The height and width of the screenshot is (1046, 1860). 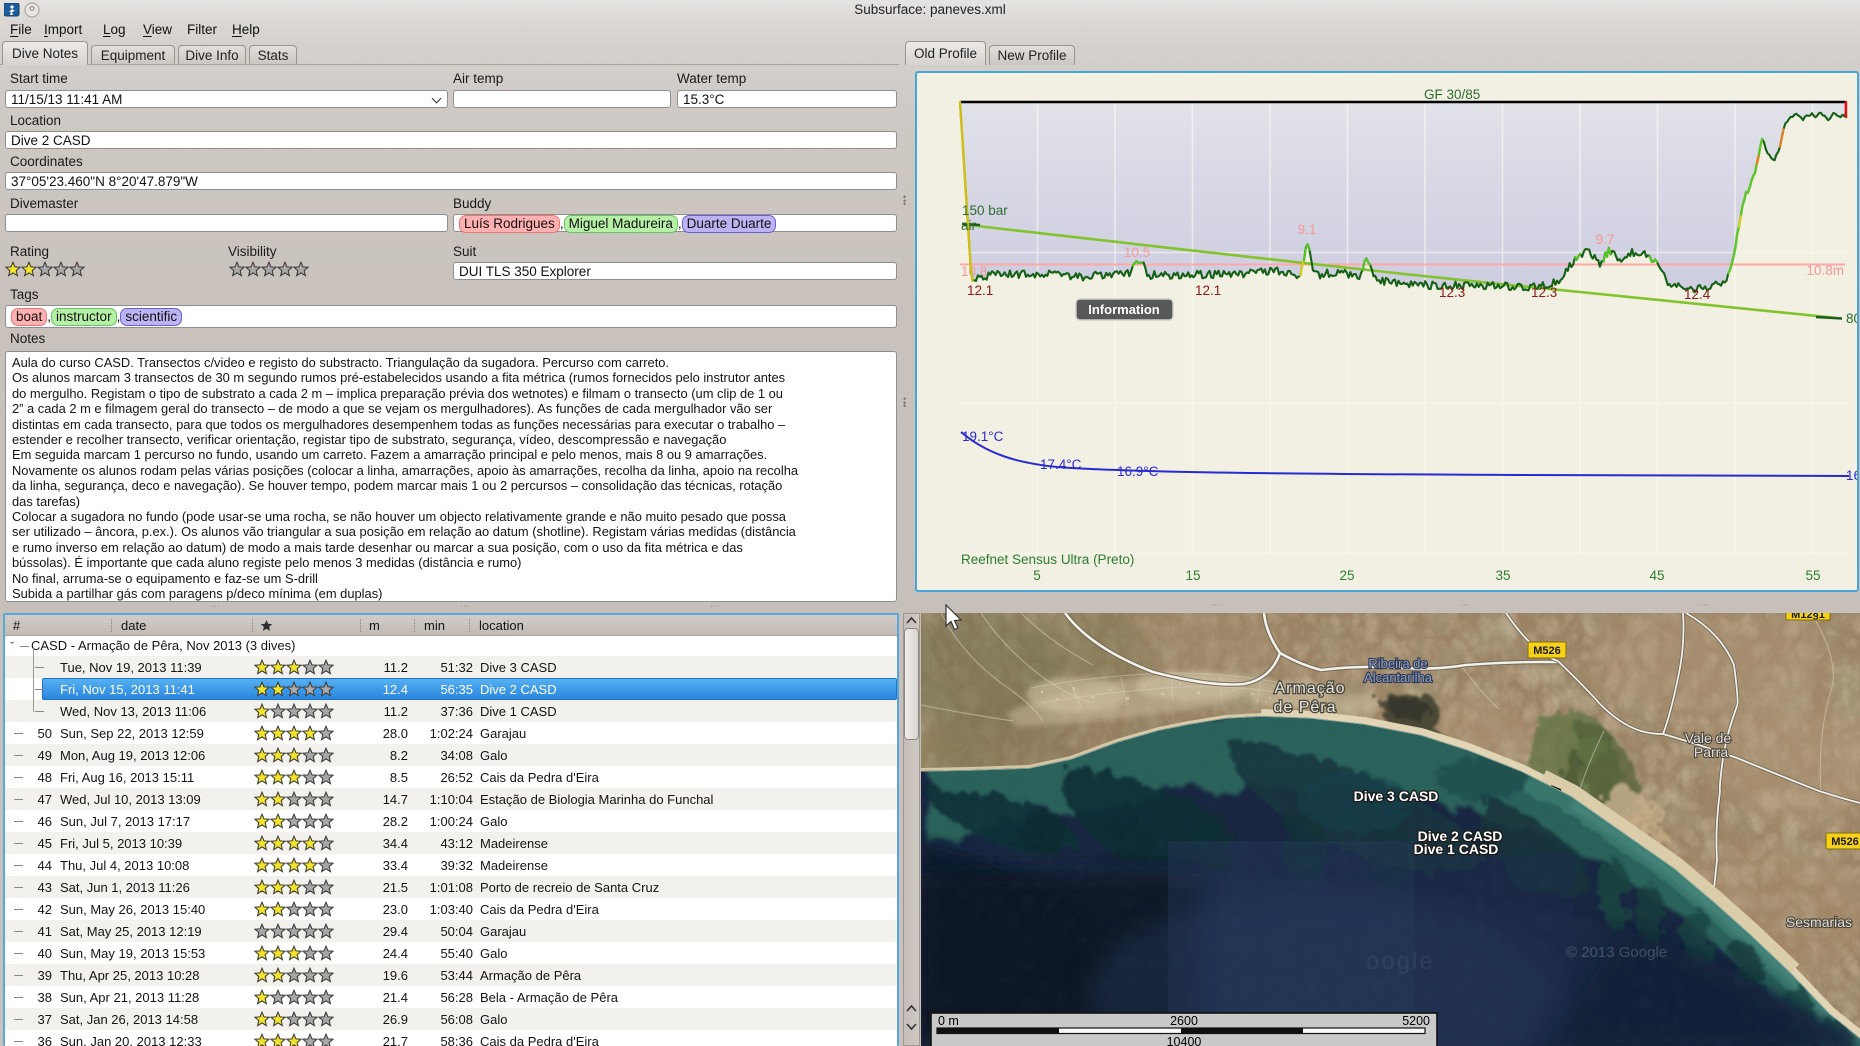 What do you see at coordinates (1137, 252) in the screenshot?
I see `svg-text: 10.5` at bounding box center [1137, 252].